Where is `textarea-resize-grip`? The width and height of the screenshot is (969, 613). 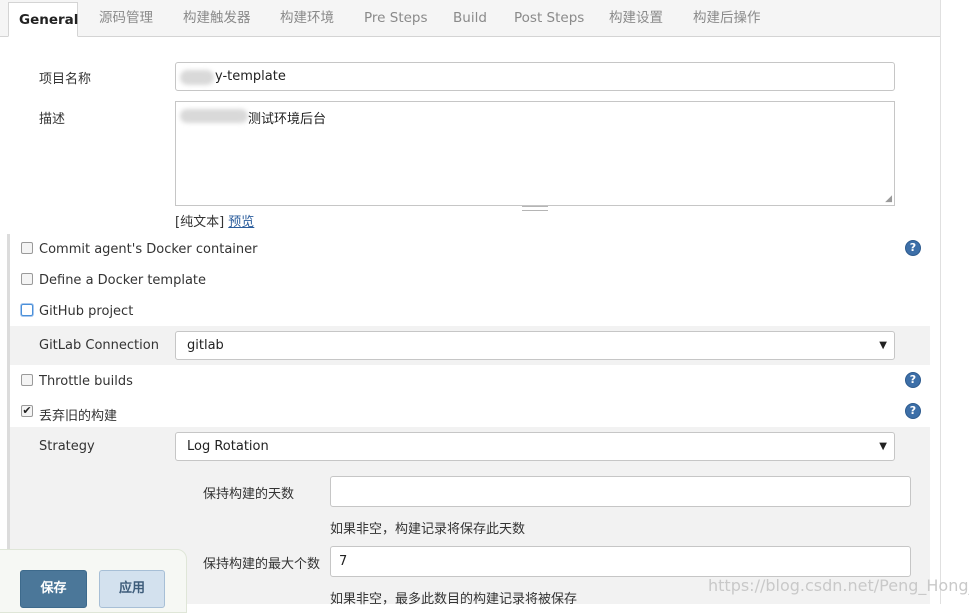
textarea-resize-grip is located at coordinates (535, 208).